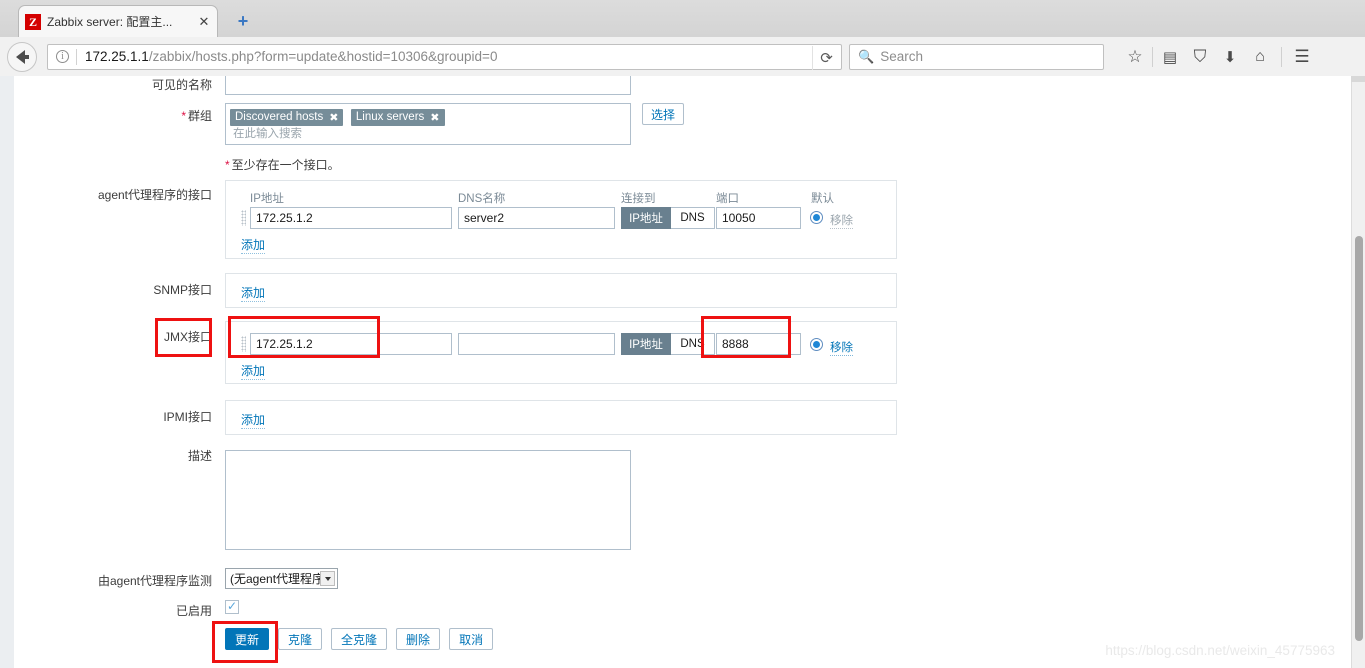  Describe the element at coordinates (199, 456) in the screenshot. I see `description-label: 描述` at that location.